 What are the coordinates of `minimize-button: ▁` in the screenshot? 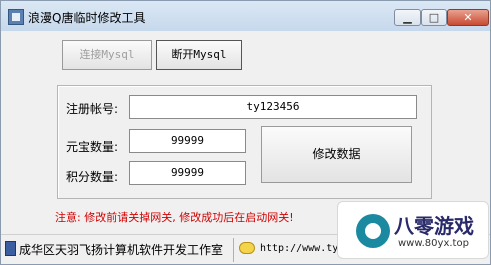 It's located at (407, 17).